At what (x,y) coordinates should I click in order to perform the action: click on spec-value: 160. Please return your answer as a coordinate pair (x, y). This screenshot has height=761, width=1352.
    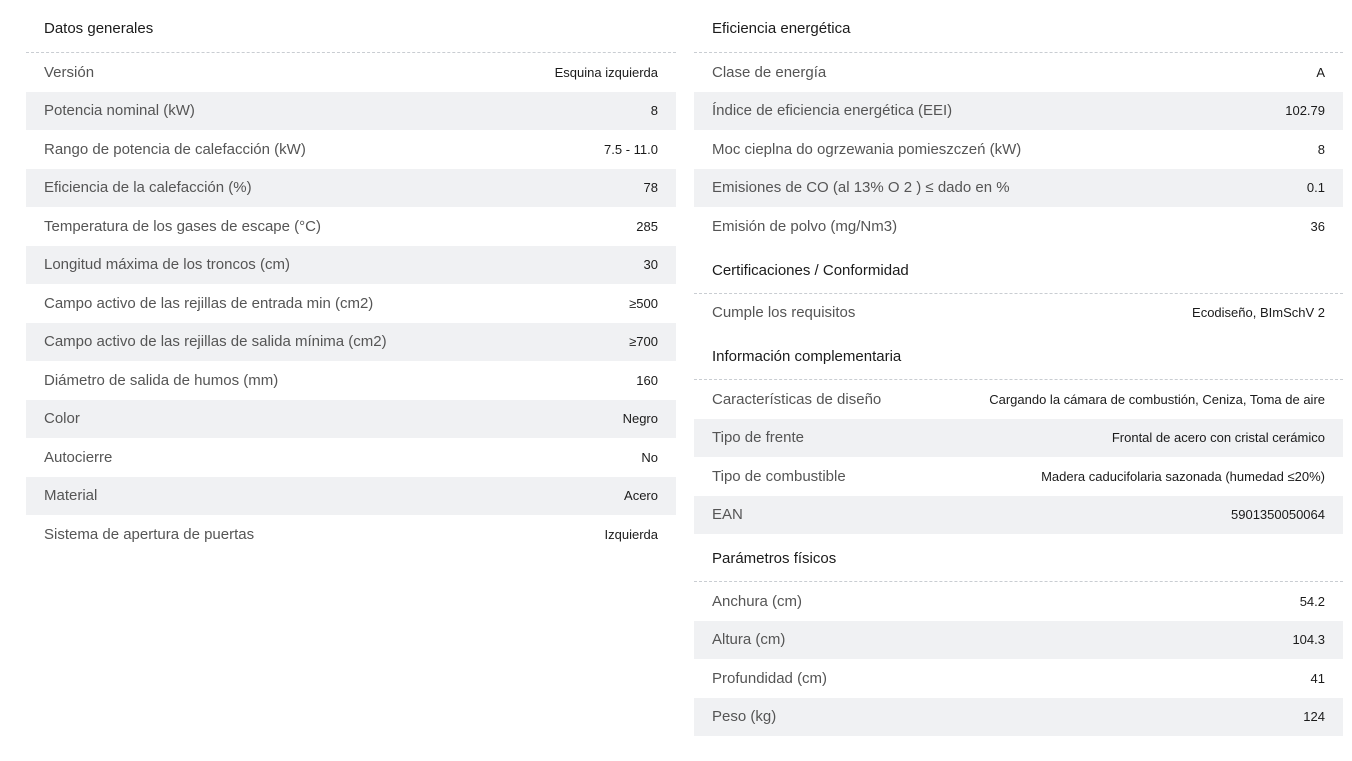
    Looking at the image, I should click on (647, 380).